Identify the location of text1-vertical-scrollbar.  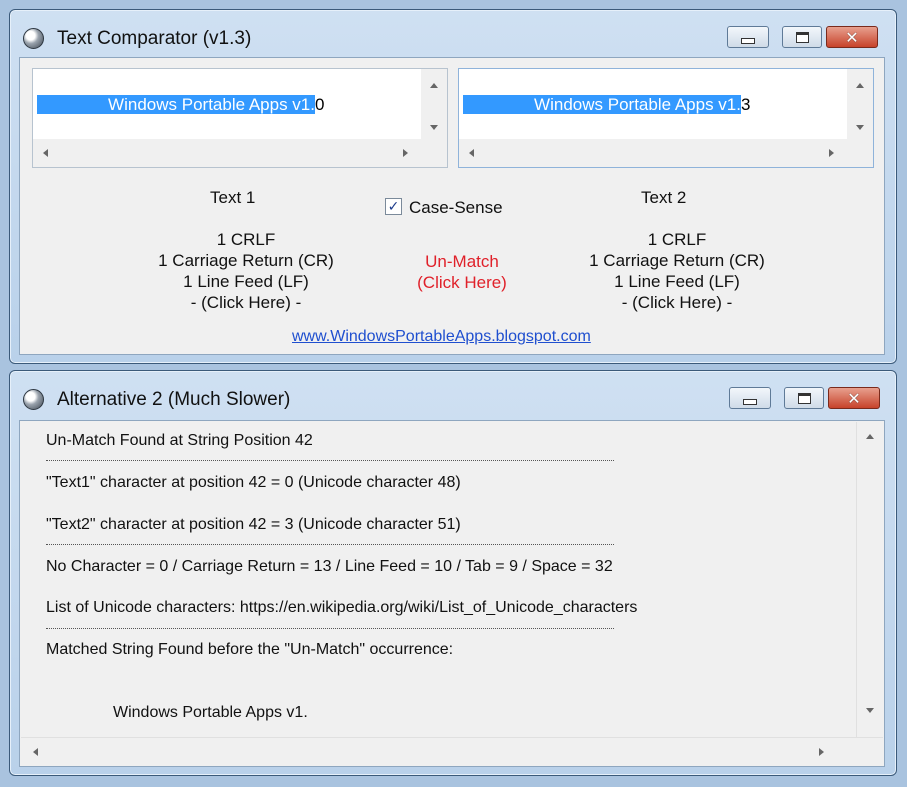
(434, 104).